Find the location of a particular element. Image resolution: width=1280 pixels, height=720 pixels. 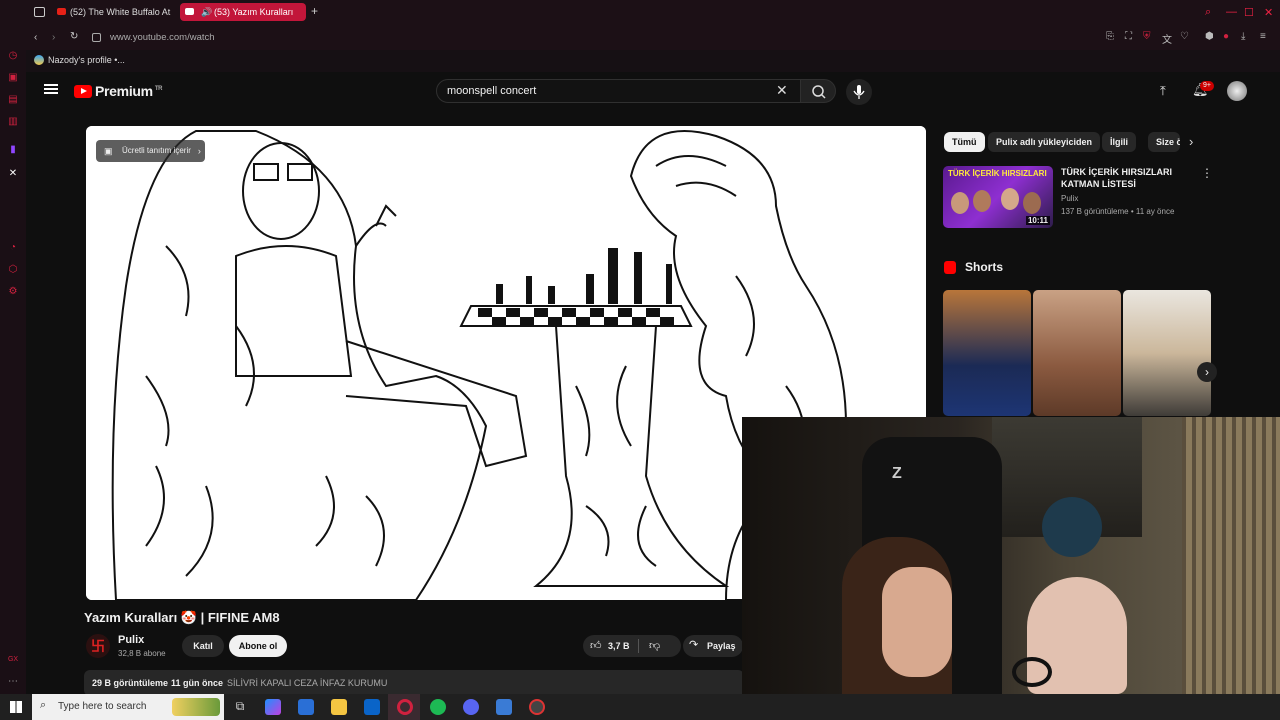

player-icon: ▥ is located at coordinates (13, 122).